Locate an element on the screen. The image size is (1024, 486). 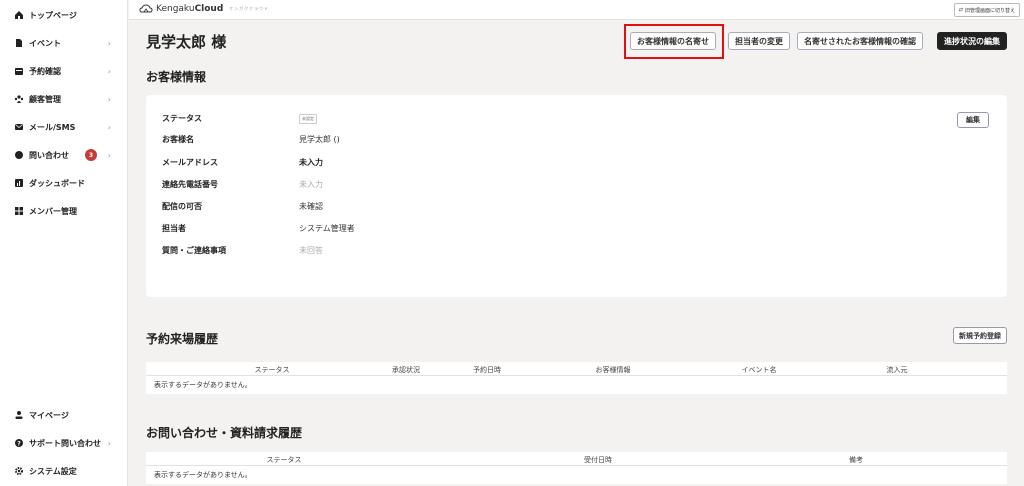
chart-icon is located at coordinates (19, 183).